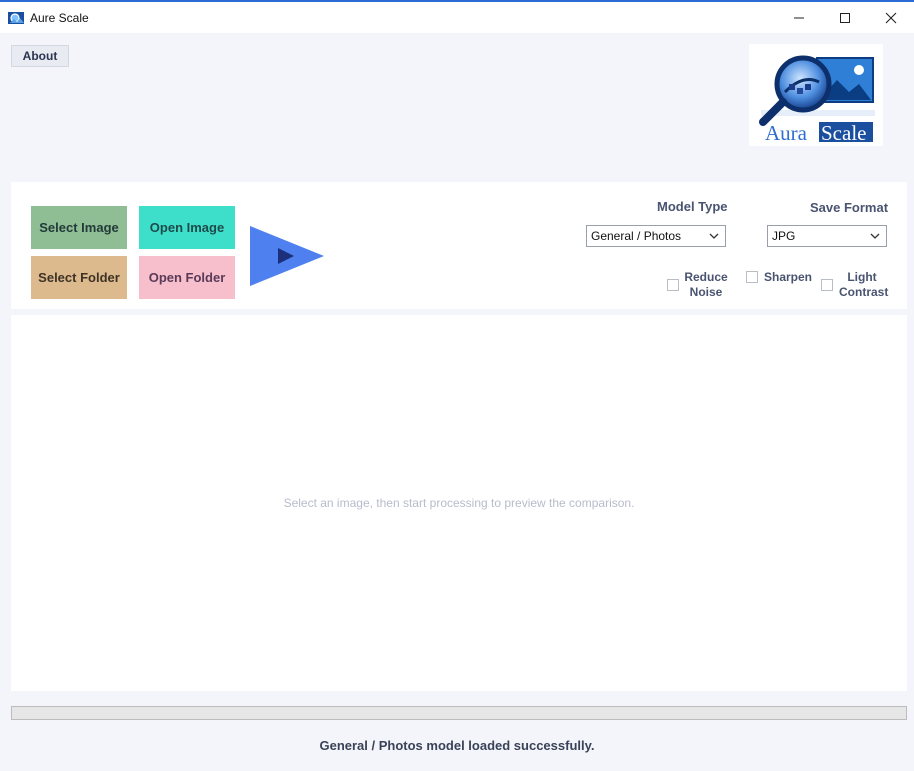 Image resolution: width=914 pixels, height=771 pixels. I want to click on app-logo-icon, so click(16, 17).